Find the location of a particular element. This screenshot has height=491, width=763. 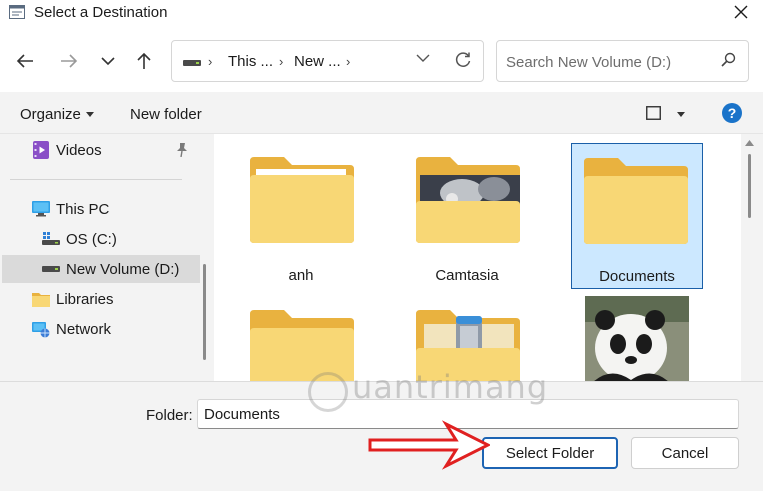

sidebar-item-this-pc: This PC is located at coordinates (117, 209).